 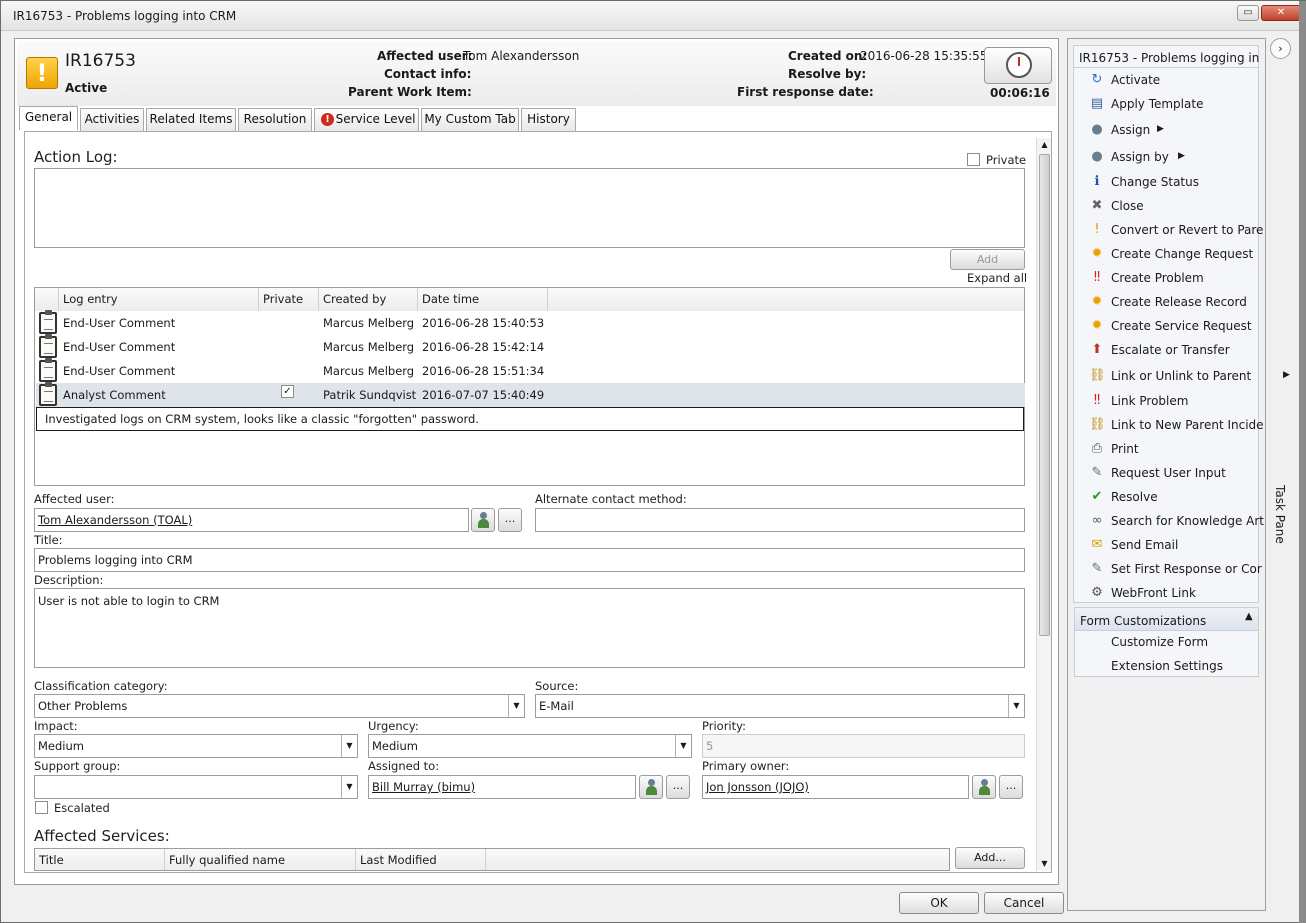 I want to click on collapse-pane-icon: ›, so click(x=1280, y=48).